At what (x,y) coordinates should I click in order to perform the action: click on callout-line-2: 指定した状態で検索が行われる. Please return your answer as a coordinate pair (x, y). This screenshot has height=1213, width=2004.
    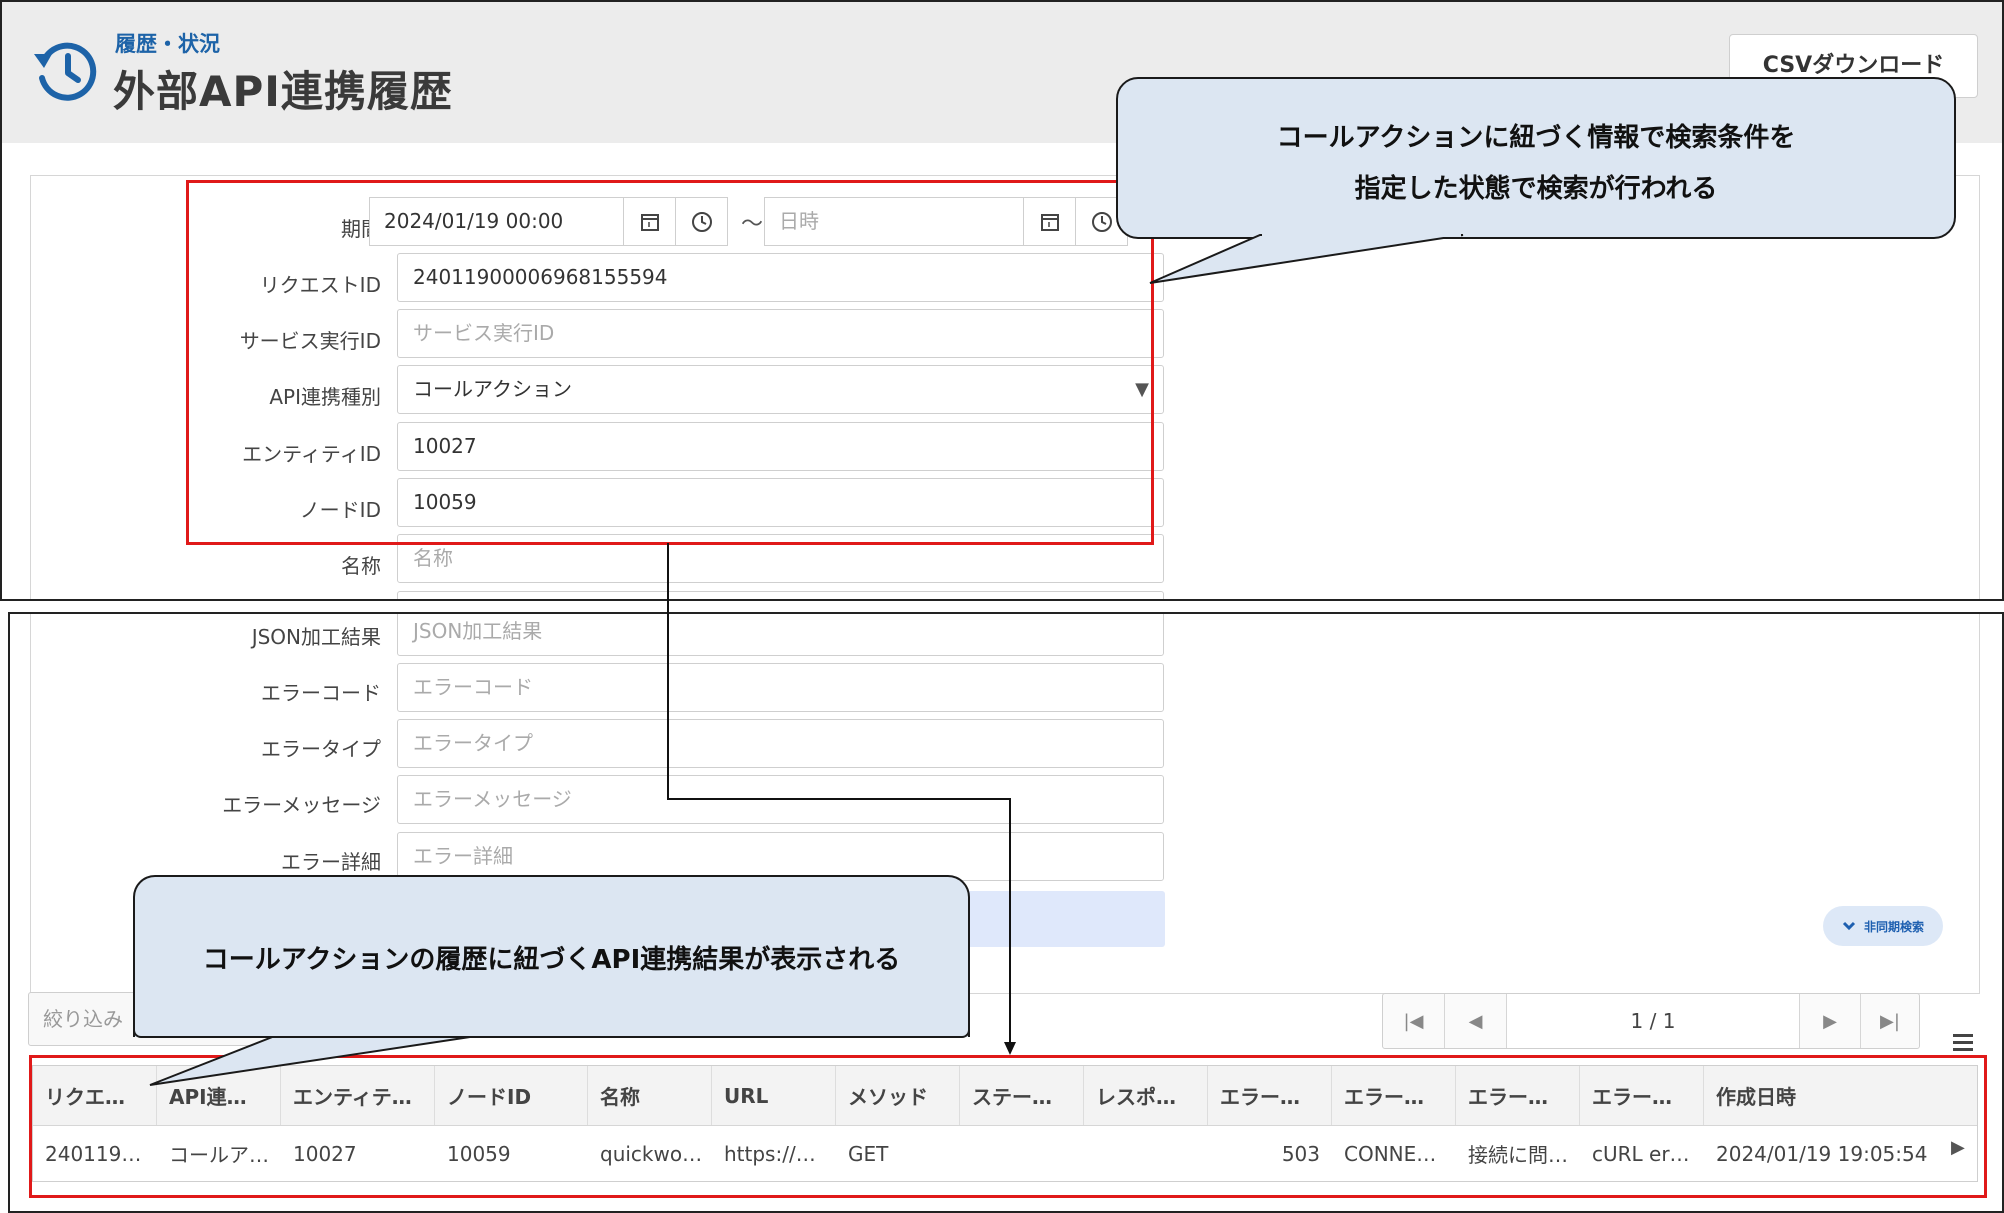
    Looking at the image, I should click on (1536, 189).